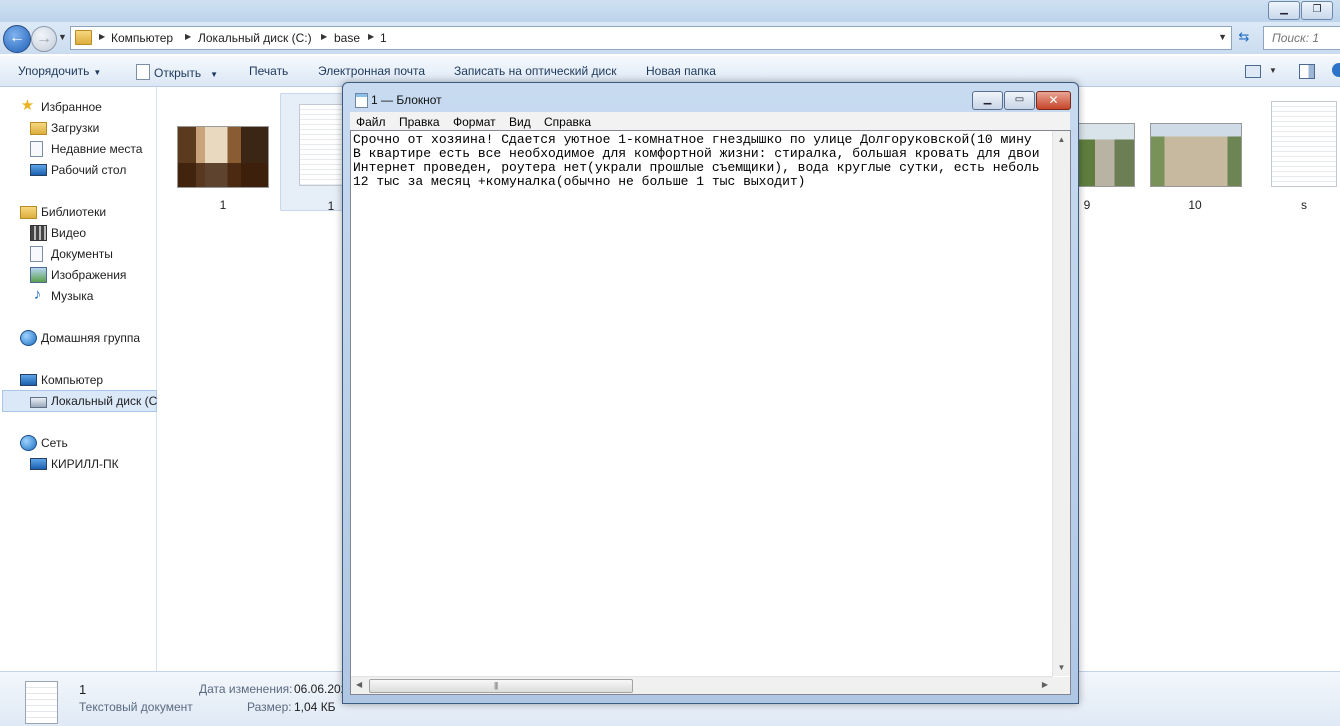 The width and height of the screenshot is (1340, 726). I want to click on notepad-close-button: ✕, so click(1053, 100).